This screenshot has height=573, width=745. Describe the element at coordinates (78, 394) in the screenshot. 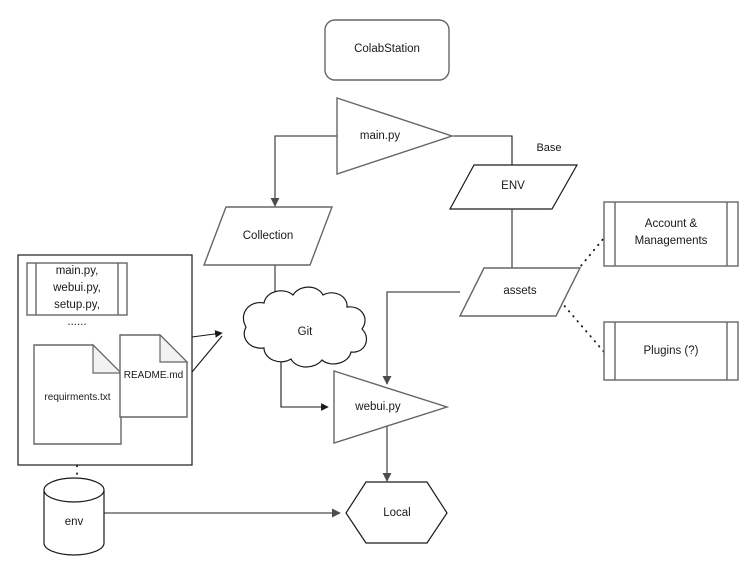

I see `node-requirements-file` at that location.